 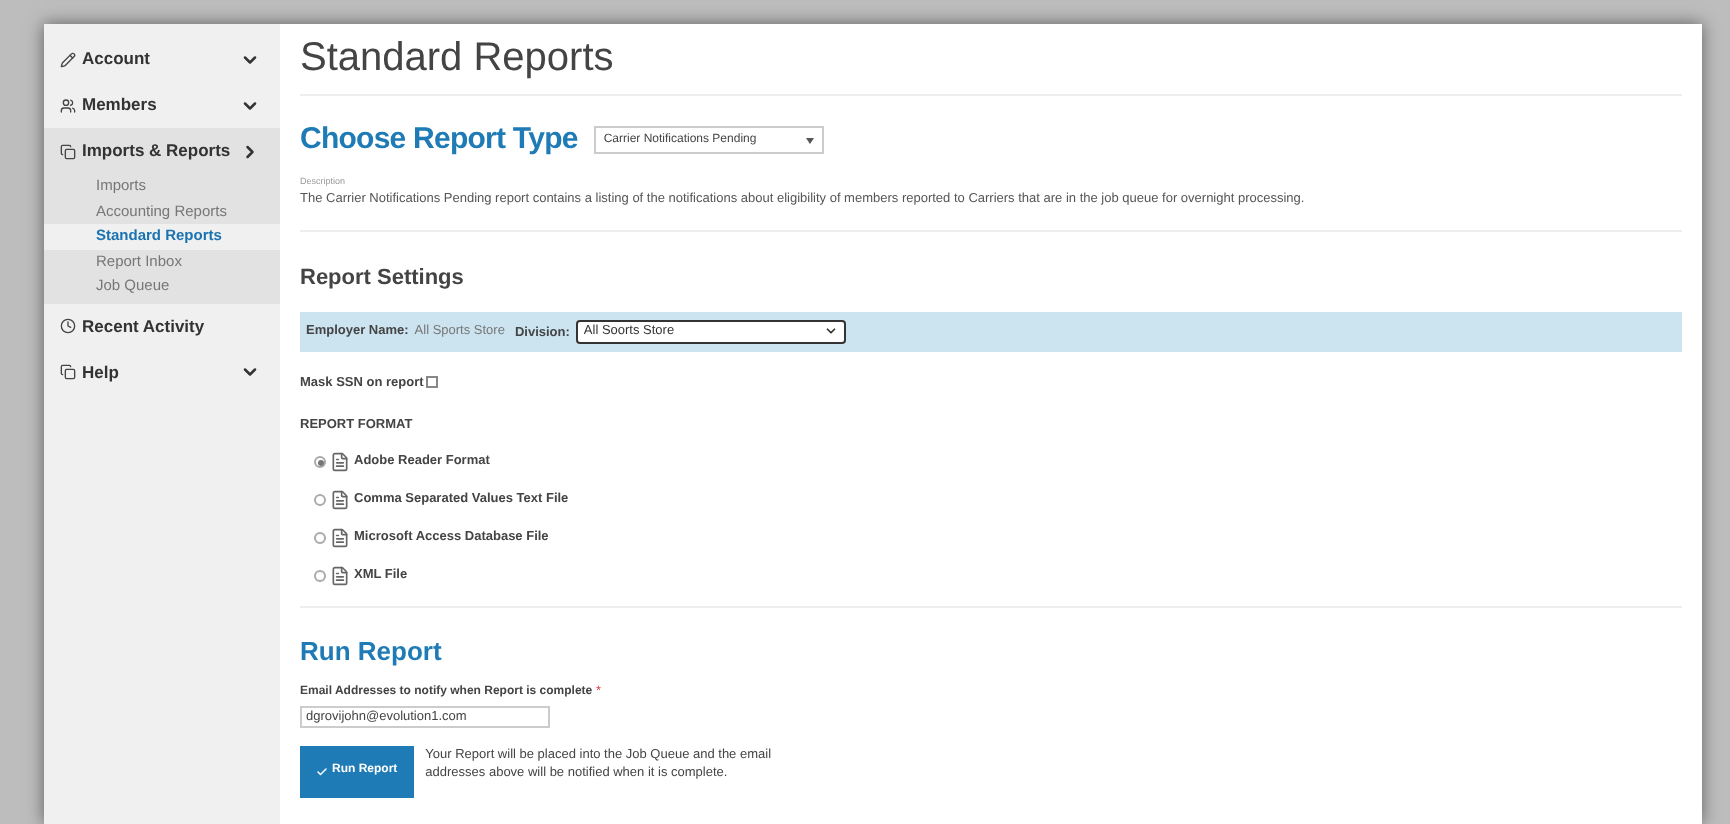 I want to click on sidebar-item: Recent Activity, so click(x=171, y=326).